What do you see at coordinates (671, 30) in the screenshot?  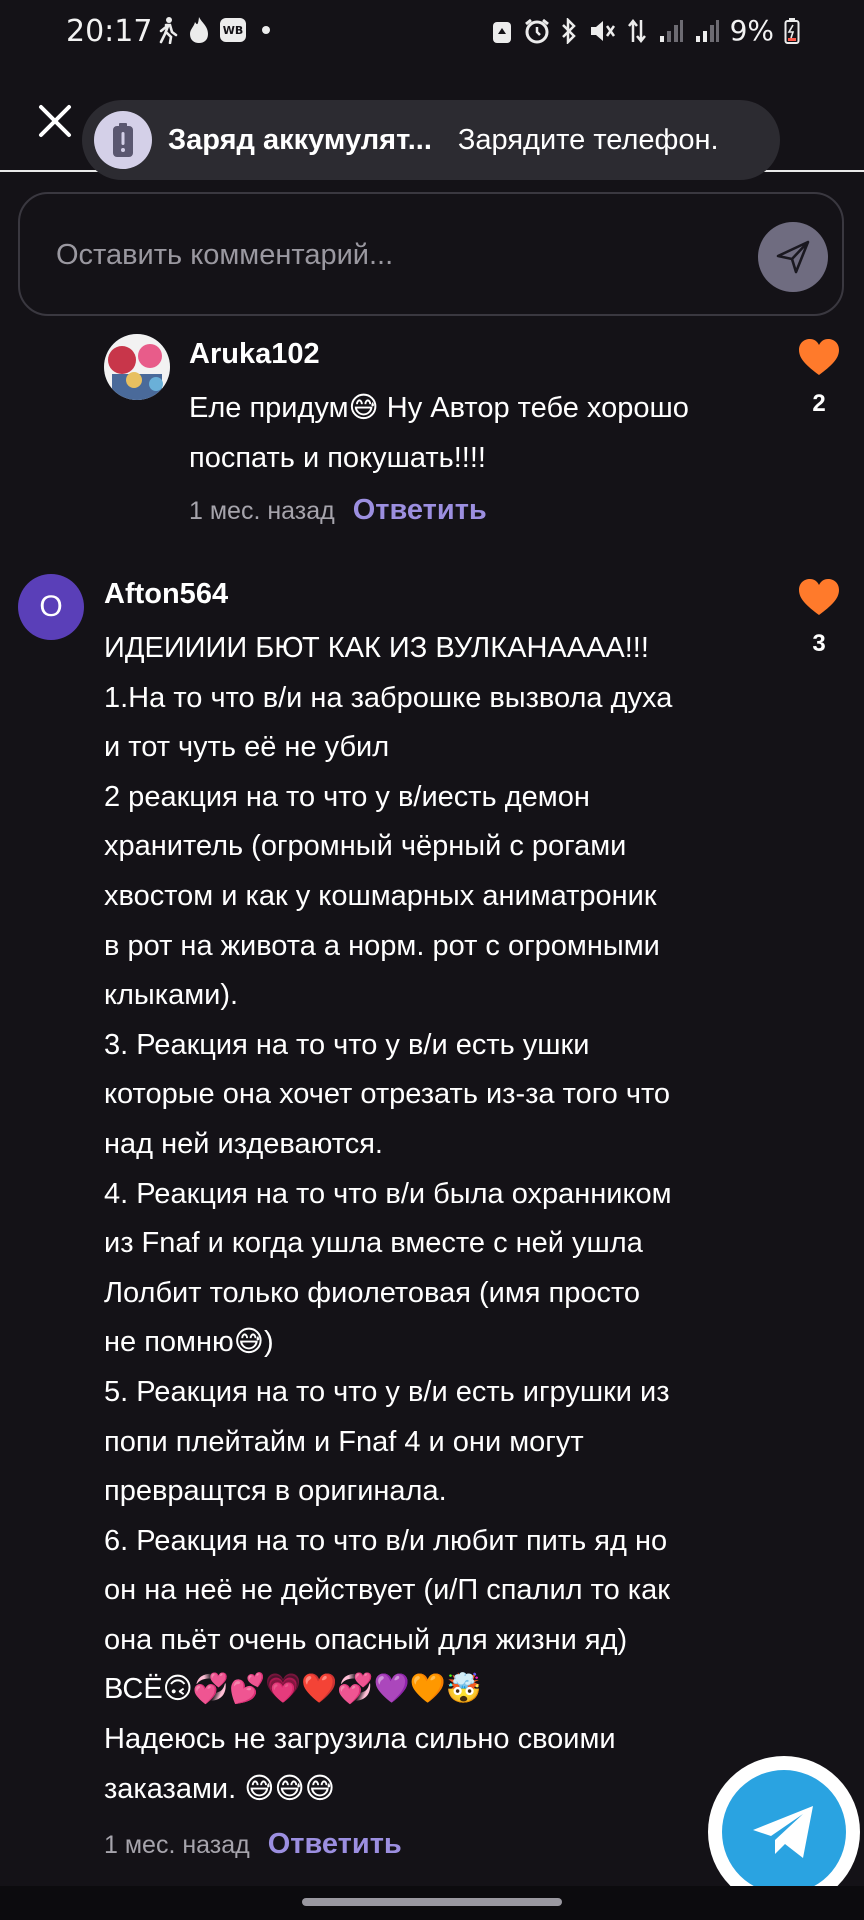 I see `signal-icon` at bounding box center [671, 30].